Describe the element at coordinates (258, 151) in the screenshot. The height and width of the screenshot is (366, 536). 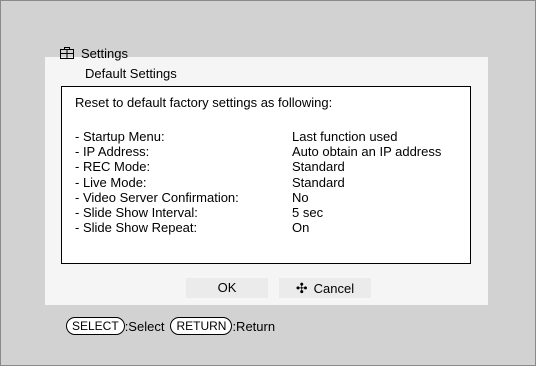
I see `setting-row-ip-address: - IP Address: Auto obtain an IP address` at that location.